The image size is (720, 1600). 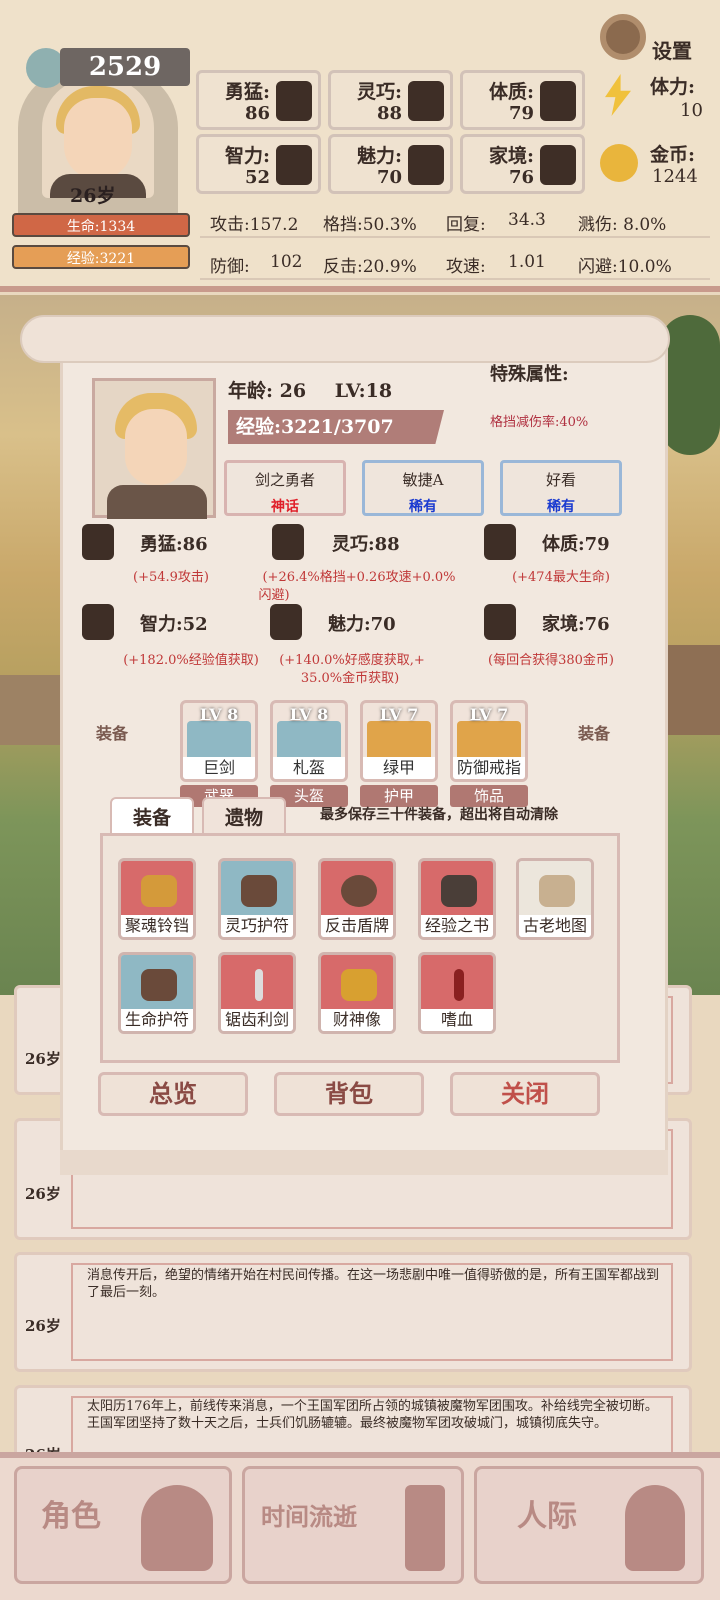 I want to click on stat-value: 70, so click(x=389, y=177).